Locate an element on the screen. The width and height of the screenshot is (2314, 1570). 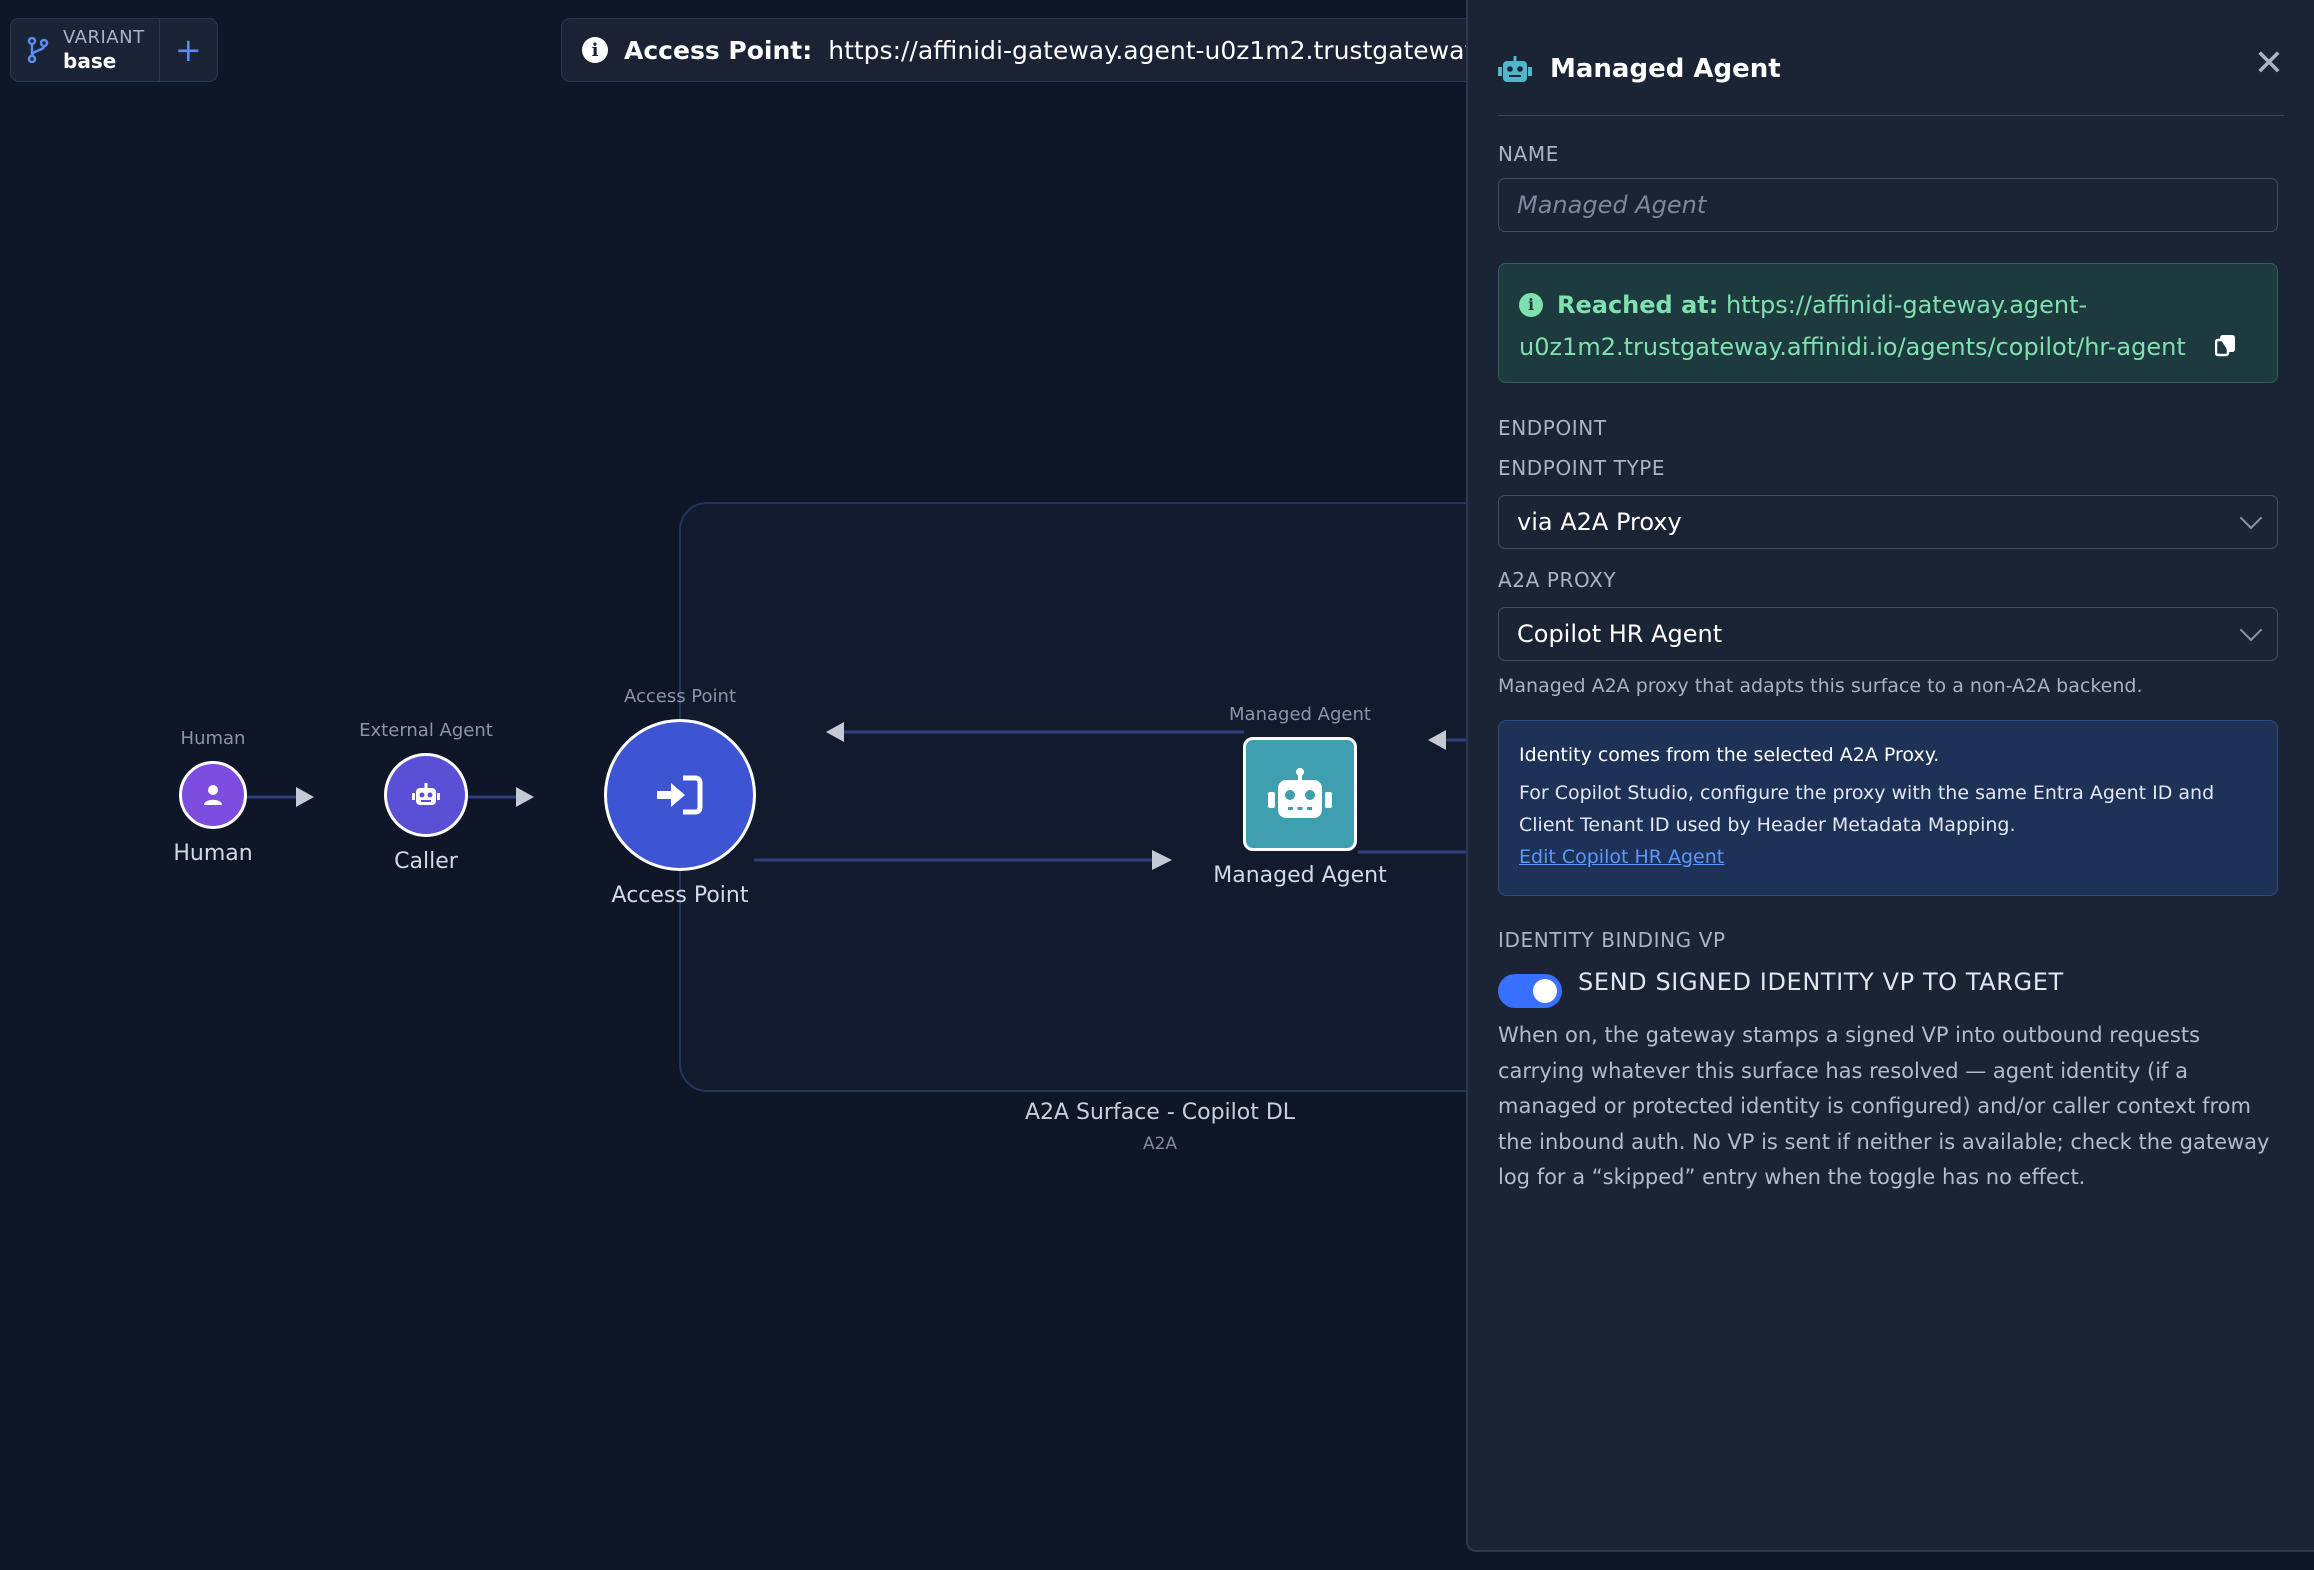
panel-header: Managed Agent ✕ is located at coordinates (1891, 78).